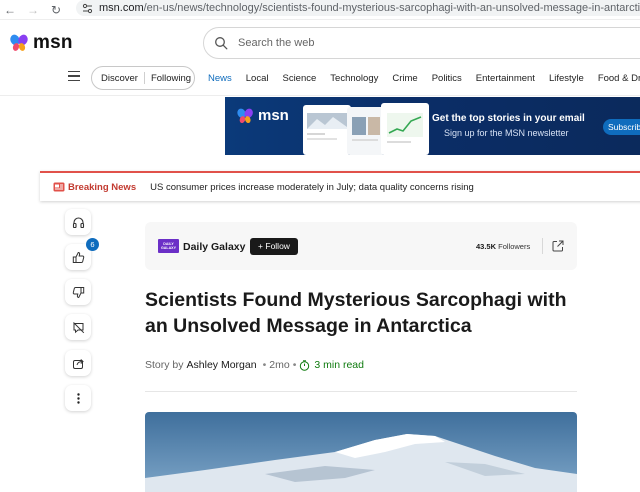  What do you see at coordinates (59, 187) in the screenshot?
I see `breaking-news-icon` at bounding box center [59, 187].